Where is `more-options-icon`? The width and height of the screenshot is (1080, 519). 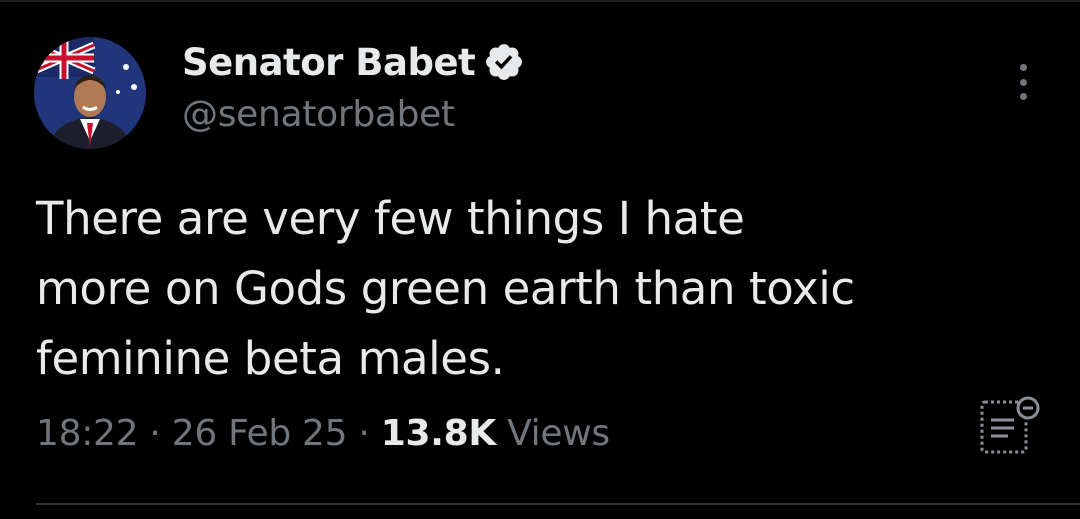 more-options-icon is located at coordinates (1023, 82).